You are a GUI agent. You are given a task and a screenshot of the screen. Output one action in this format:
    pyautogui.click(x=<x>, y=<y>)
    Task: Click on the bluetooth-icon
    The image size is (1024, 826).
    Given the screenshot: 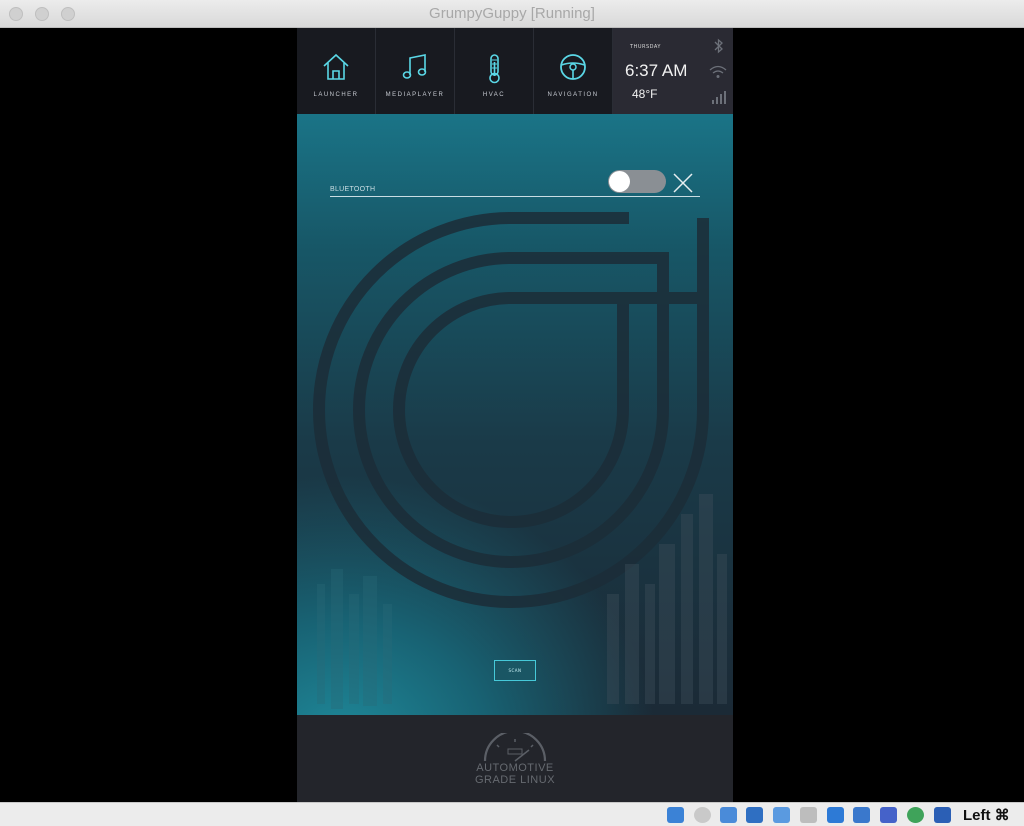 What is the action you would take?
    pyautogui.click(x=718, y=46)
    